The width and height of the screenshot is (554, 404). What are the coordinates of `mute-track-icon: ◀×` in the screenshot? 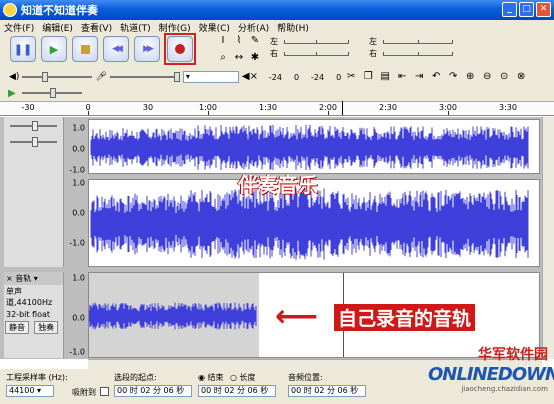 It's located at (250, 77).